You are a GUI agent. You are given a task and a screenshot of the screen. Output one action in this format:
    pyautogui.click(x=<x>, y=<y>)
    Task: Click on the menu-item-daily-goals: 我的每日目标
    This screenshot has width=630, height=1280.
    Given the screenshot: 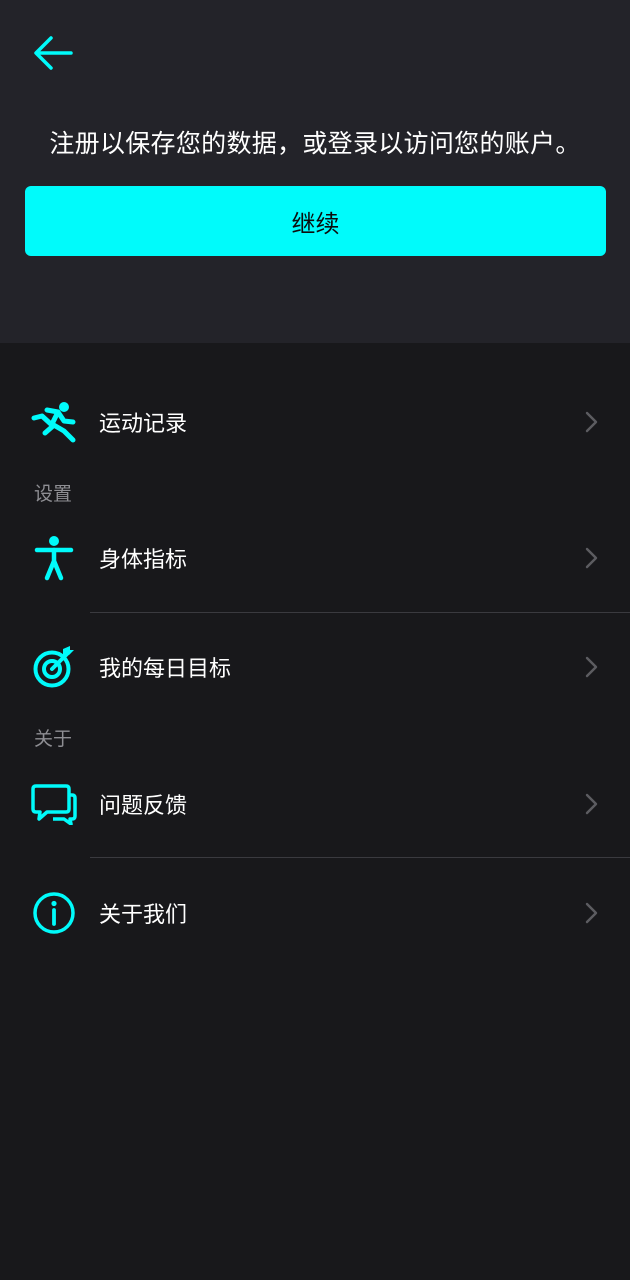 What is the action you would take?
    pyautogui.click(x=315, y=667)
    